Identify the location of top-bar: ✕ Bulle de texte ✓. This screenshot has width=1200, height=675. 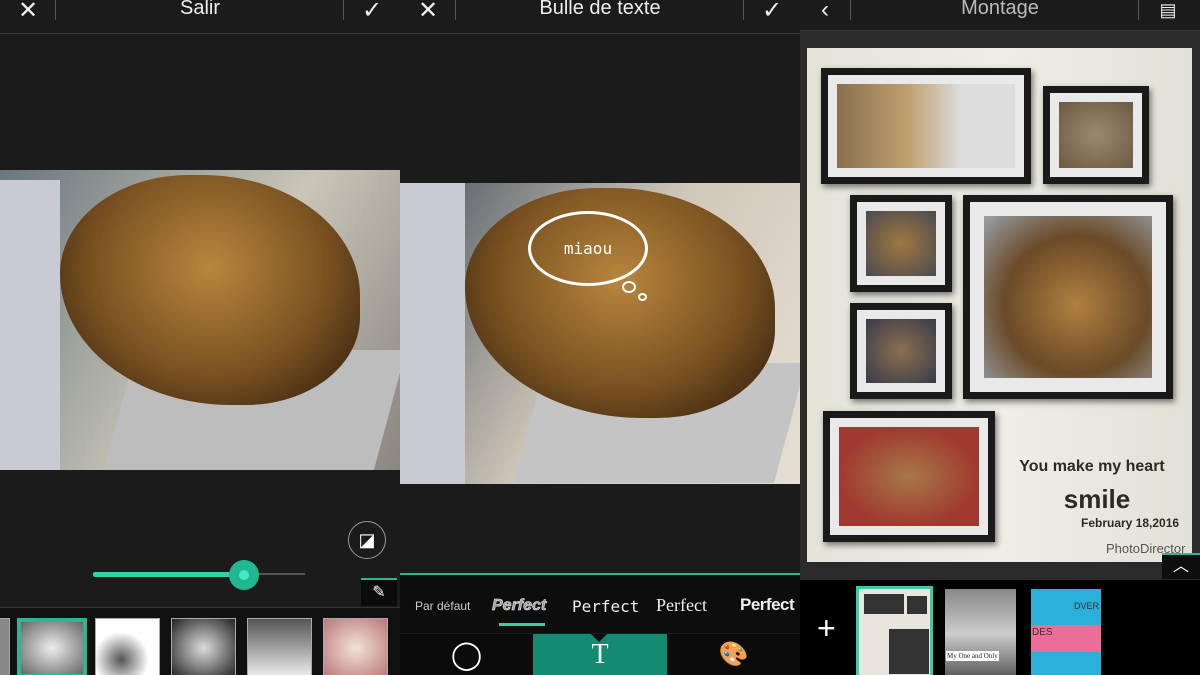
(600, 17).